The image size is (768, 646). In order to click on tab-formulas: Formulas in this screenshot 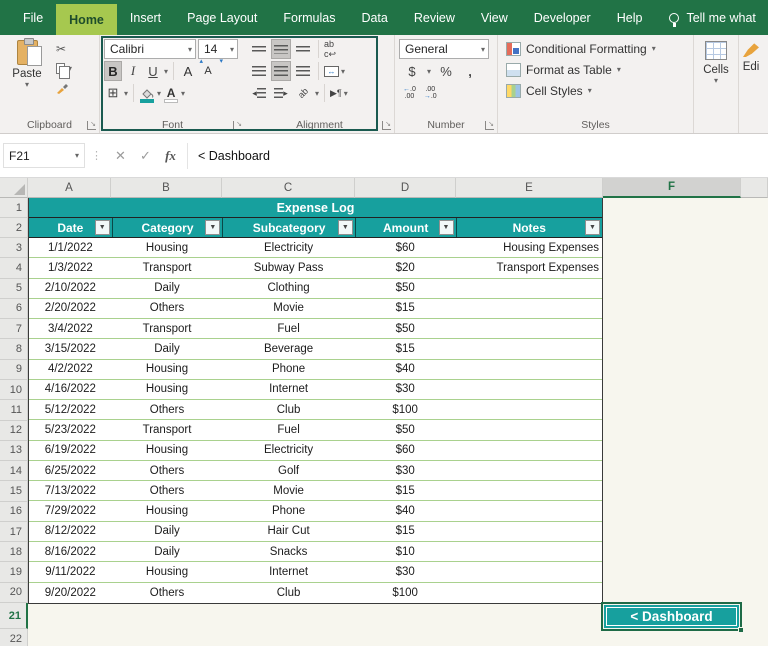, I will do `click(309, 17)`.